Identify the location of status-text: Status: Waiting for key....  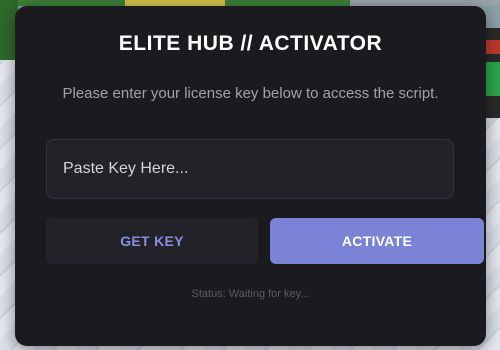
(250, 294).